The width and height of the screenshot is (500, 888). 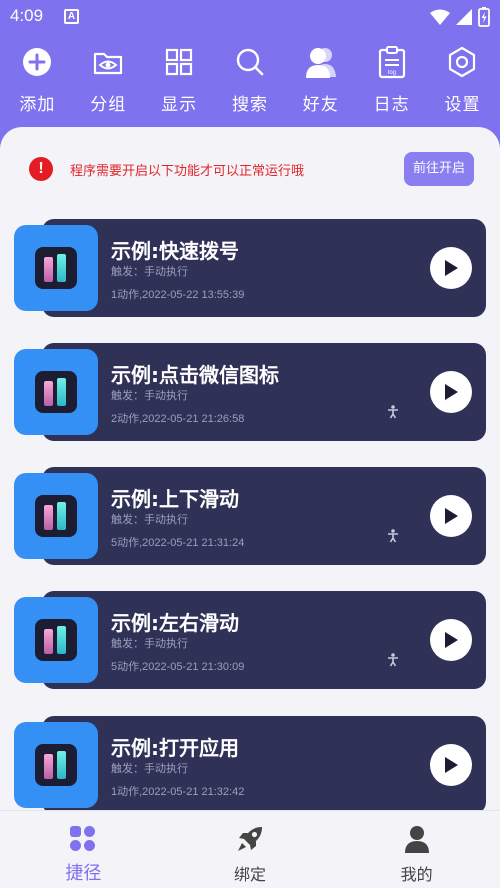 I want to click on system-icons, so click(x=460, y=17).